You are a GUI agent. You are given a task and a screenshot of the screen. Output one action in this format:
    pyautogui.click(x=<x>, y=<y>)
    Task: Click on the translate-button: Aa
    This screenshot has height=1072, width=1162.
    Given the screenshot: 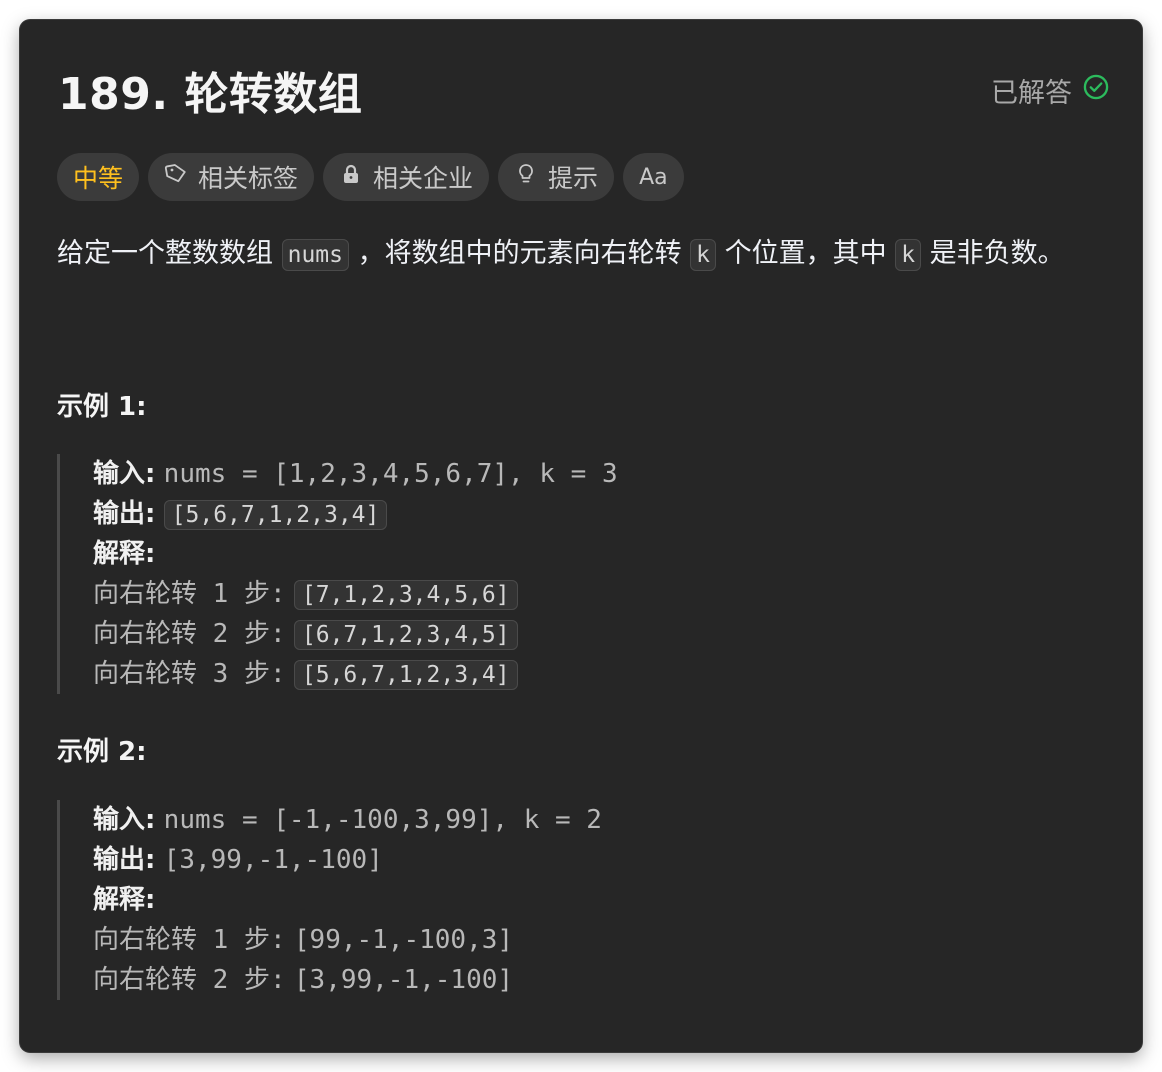 What is the action you would take?
    pyautogui.click(x=653, y=177)
    